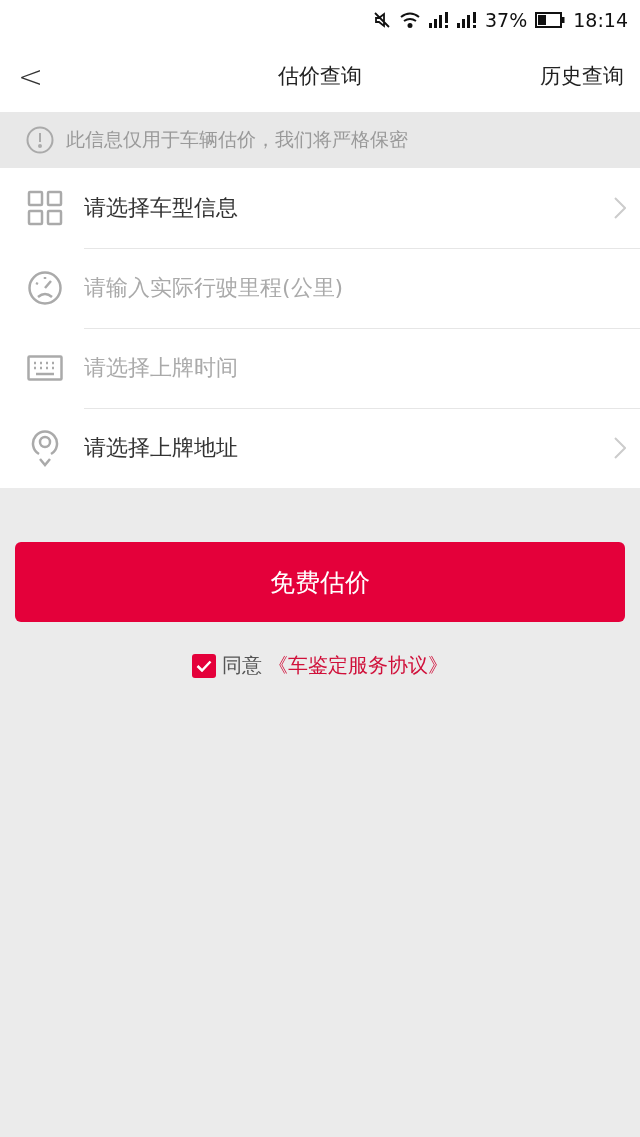 Image resolution: width=640 pixels, height=1137 pixels. Describe the element at coordinates (31, 76) in the screenshot. I see `back-button: <` at that location.